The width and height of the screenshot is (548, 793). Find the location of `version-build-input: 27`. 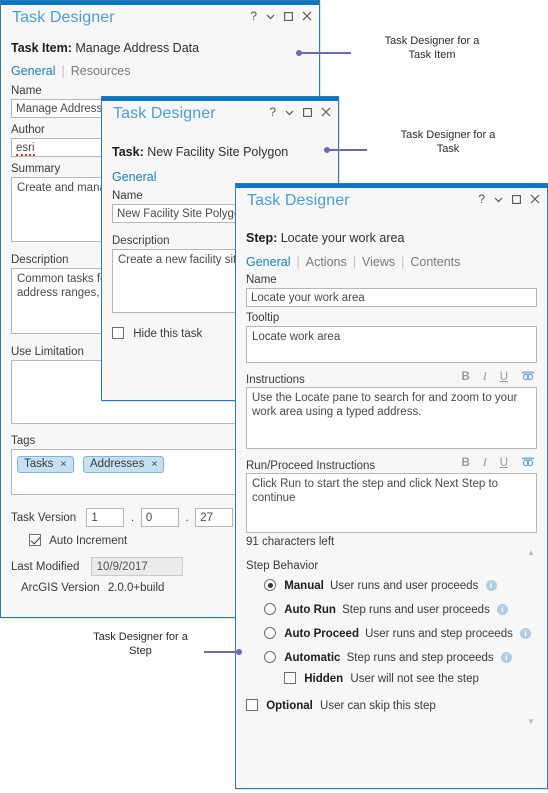

version-build-input: 27 is located at coordinates (214, 517).